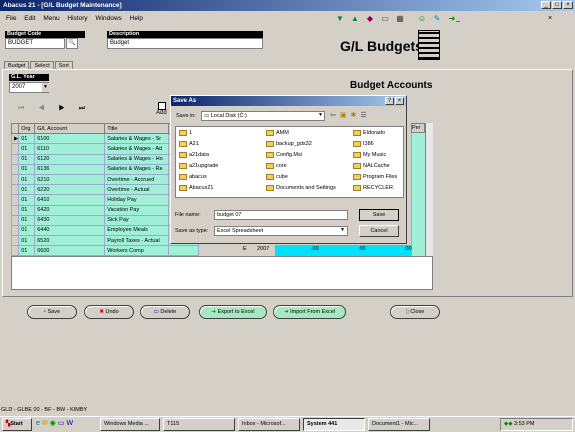 The image size is (575, 432). Describe the element at coordinates (437, 18) in the screenshot. I see `wrench-icon: ✎` at that location.